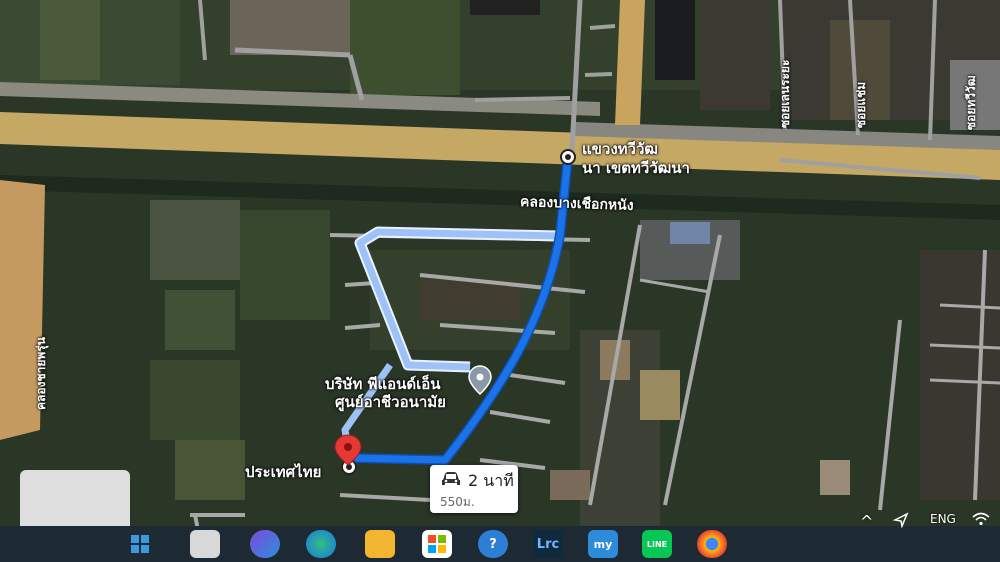  What do you see at coordinates (493, 544) in the screenshot?
I see `help-icon: ?` at bounding box center [493, 544].